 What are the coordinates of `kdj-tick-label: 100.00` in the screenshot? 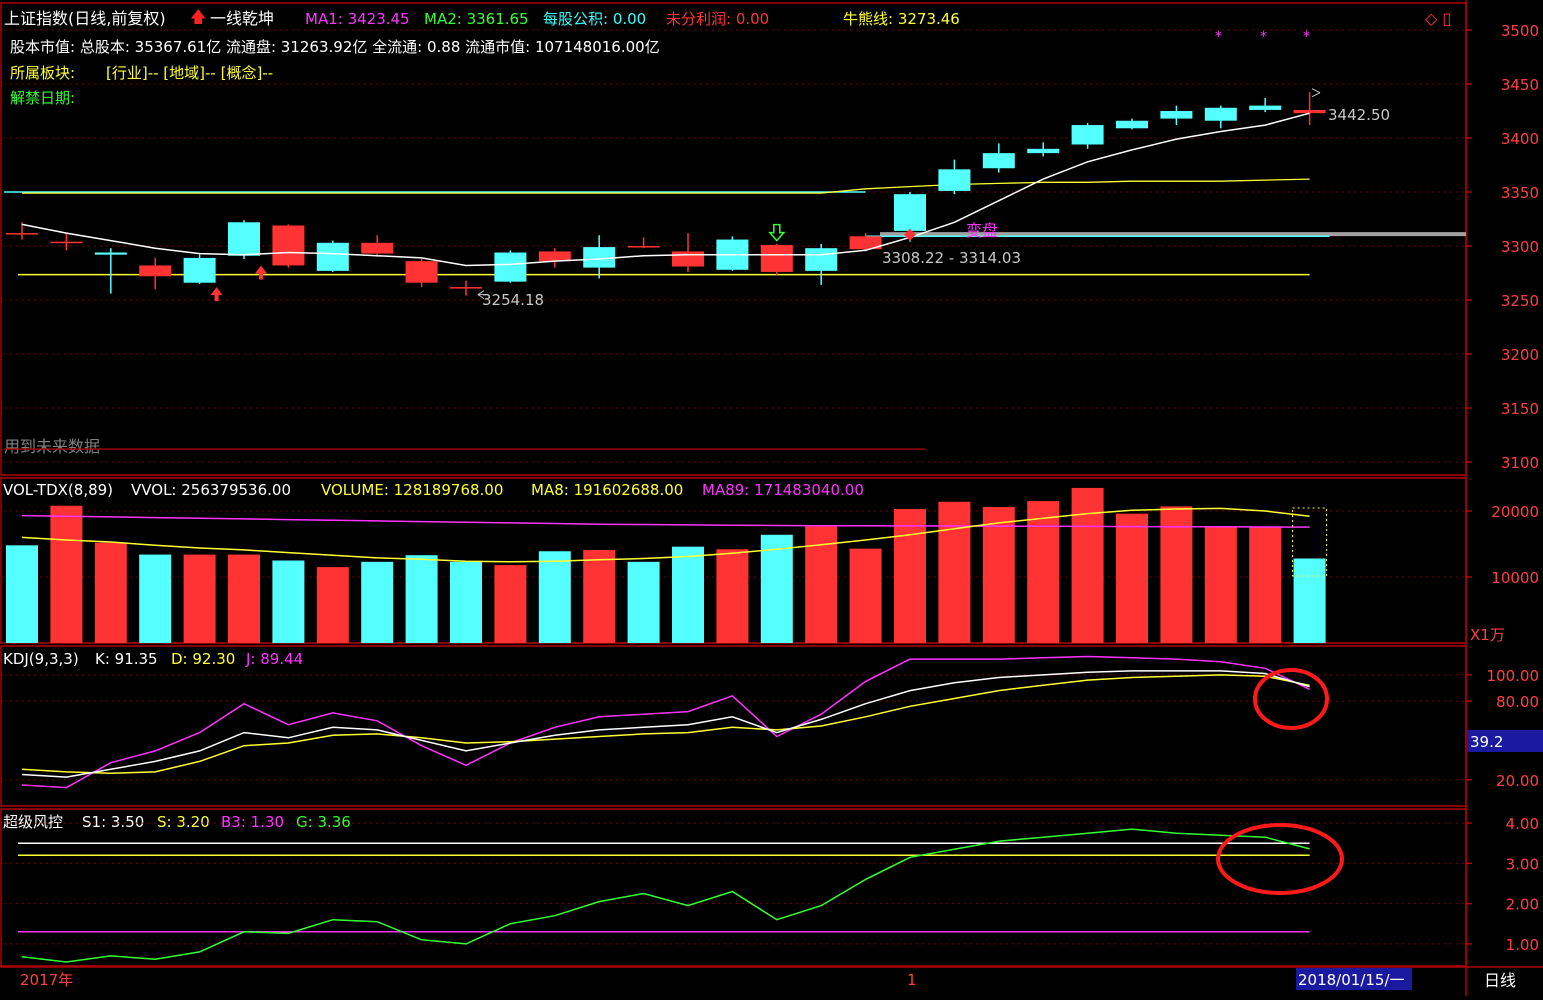 It's located at (1513, 676).